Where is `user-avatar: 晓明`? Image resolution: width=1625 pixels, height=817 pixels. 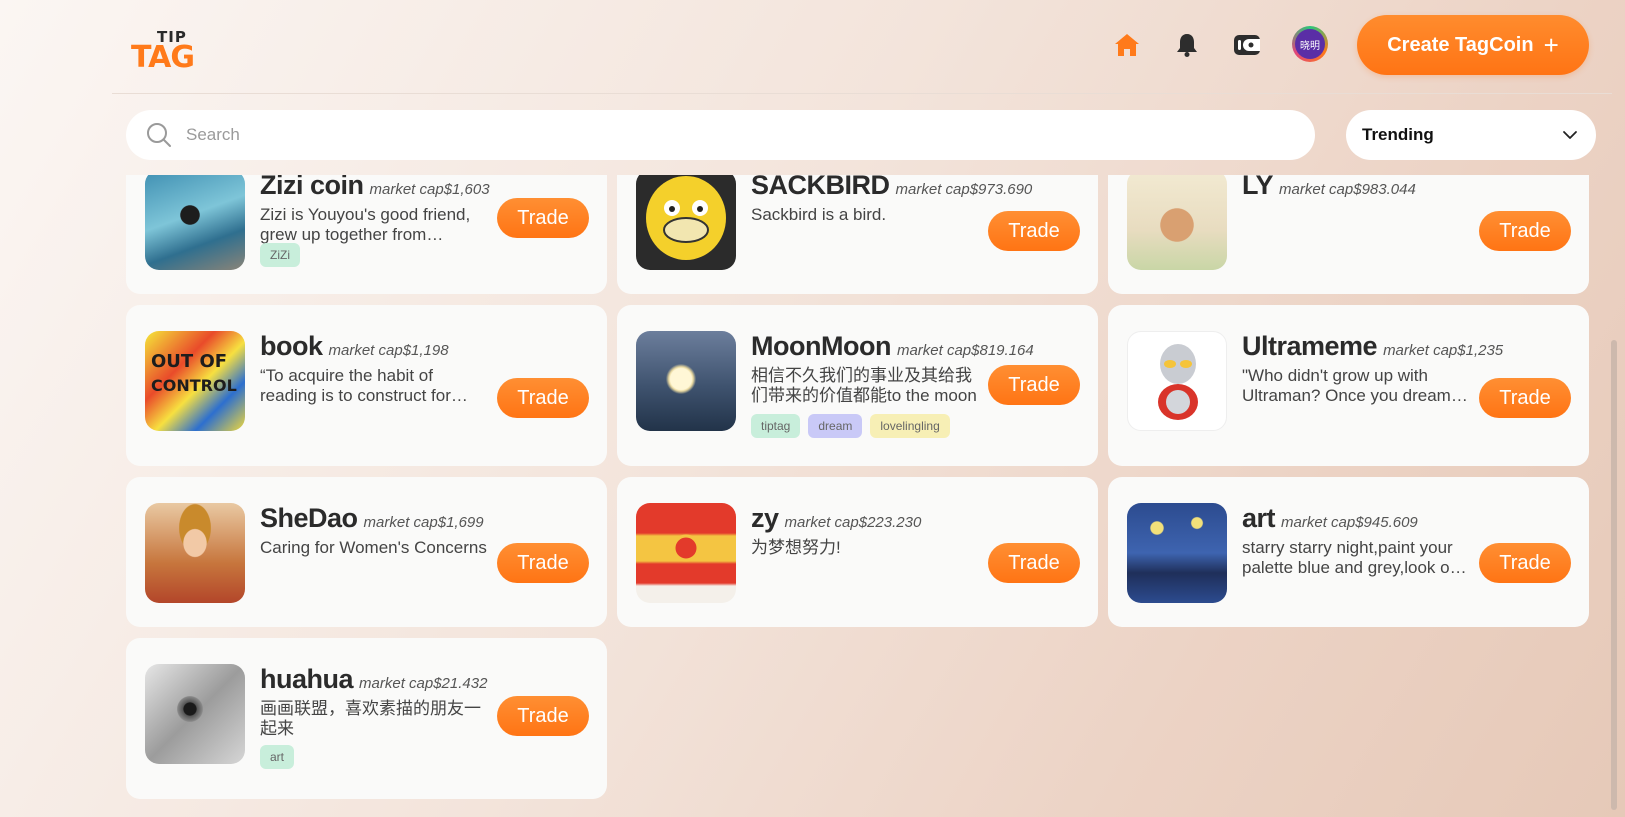
user-avatar: 晓明 is located at coordinates (1310, 44).